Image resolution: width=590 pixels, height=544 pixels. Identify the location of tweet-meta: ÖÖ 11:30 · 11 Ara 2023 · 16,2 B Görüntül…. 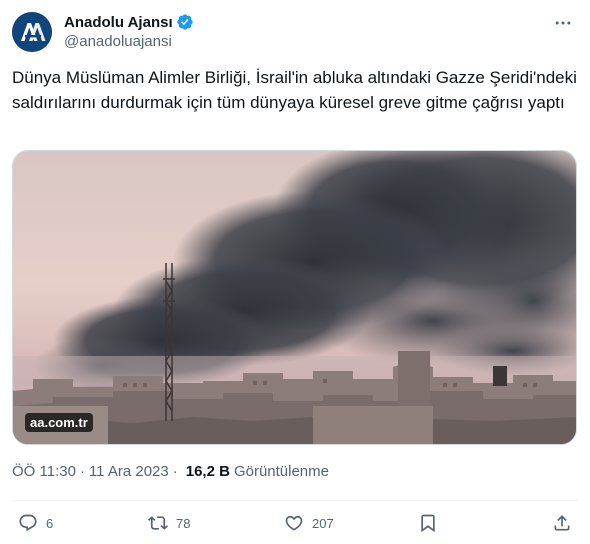
(170, 471).